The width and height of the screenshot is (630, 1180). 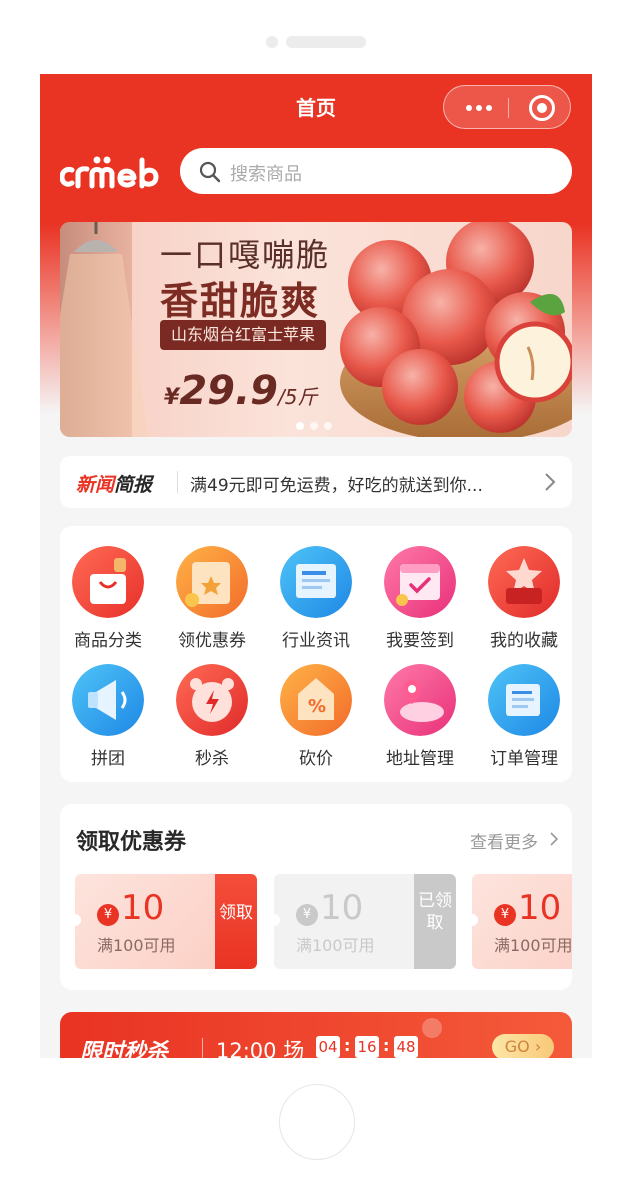 What do you see at coordinates (272, 42) in the screenshot?
I see `camera-dot` at bounding box center [272, 42].